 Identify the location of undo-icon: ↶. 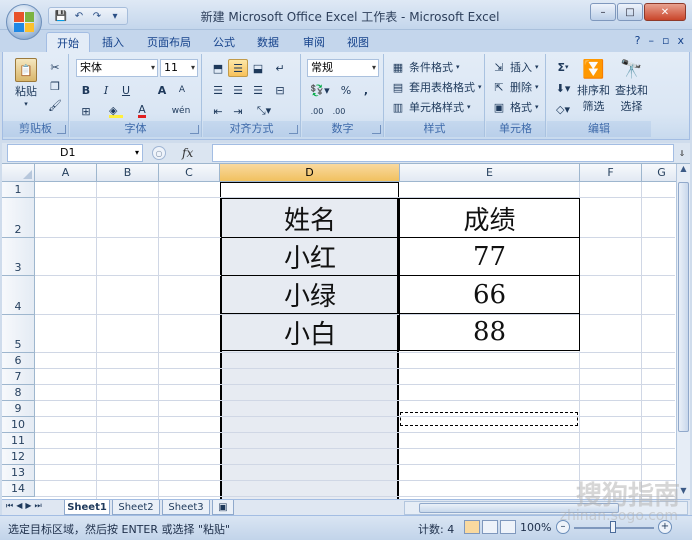
(79, 16).